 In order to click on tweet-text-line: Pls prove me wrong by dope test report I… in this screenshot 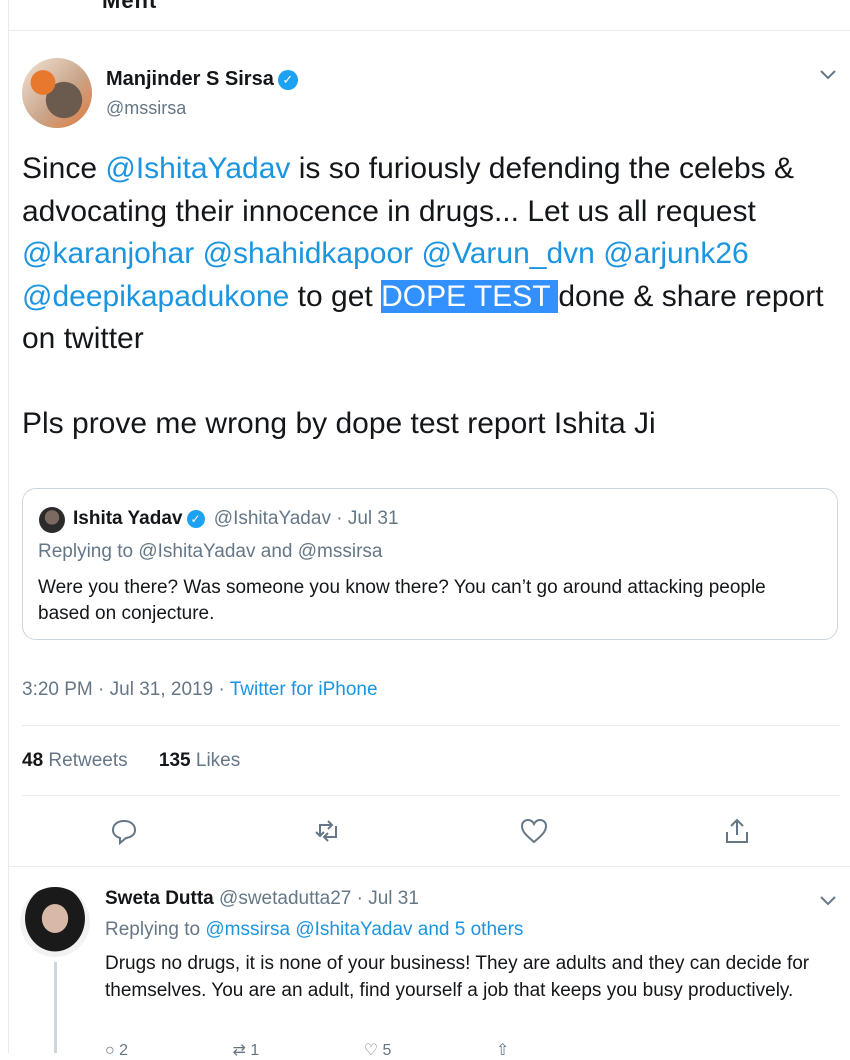, I will do `click(339, 423)`.